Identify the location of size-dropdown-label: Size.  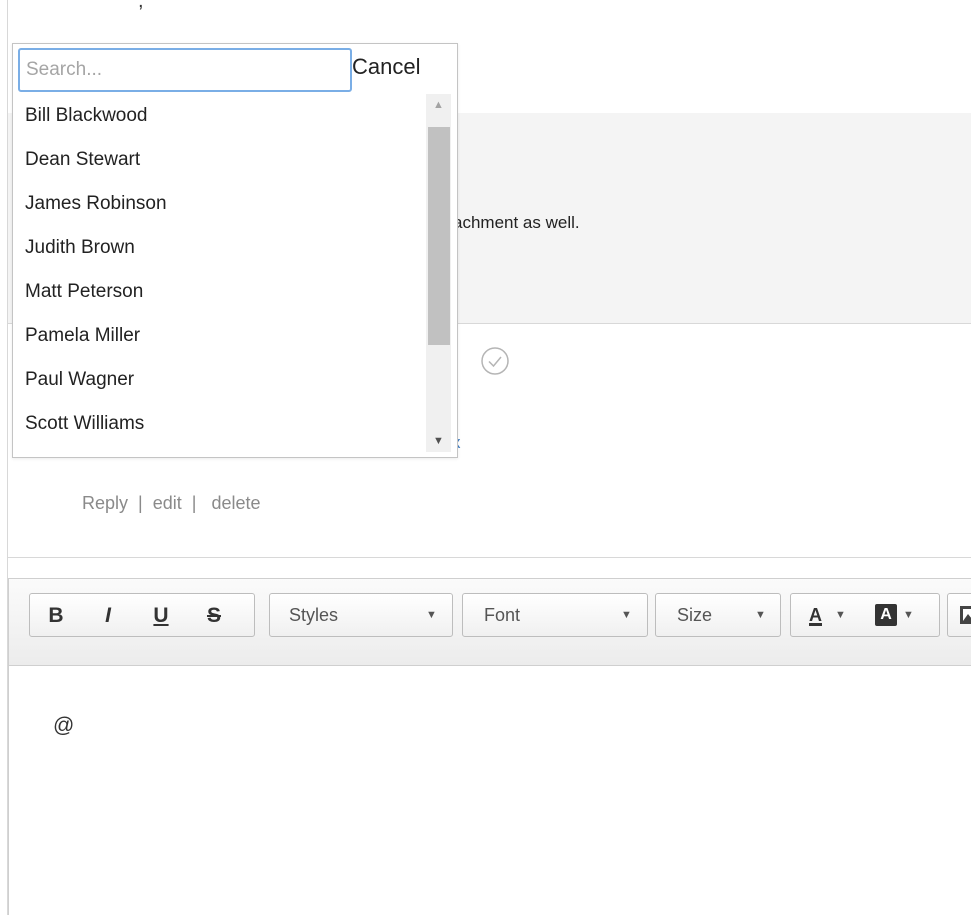
(695, 615).